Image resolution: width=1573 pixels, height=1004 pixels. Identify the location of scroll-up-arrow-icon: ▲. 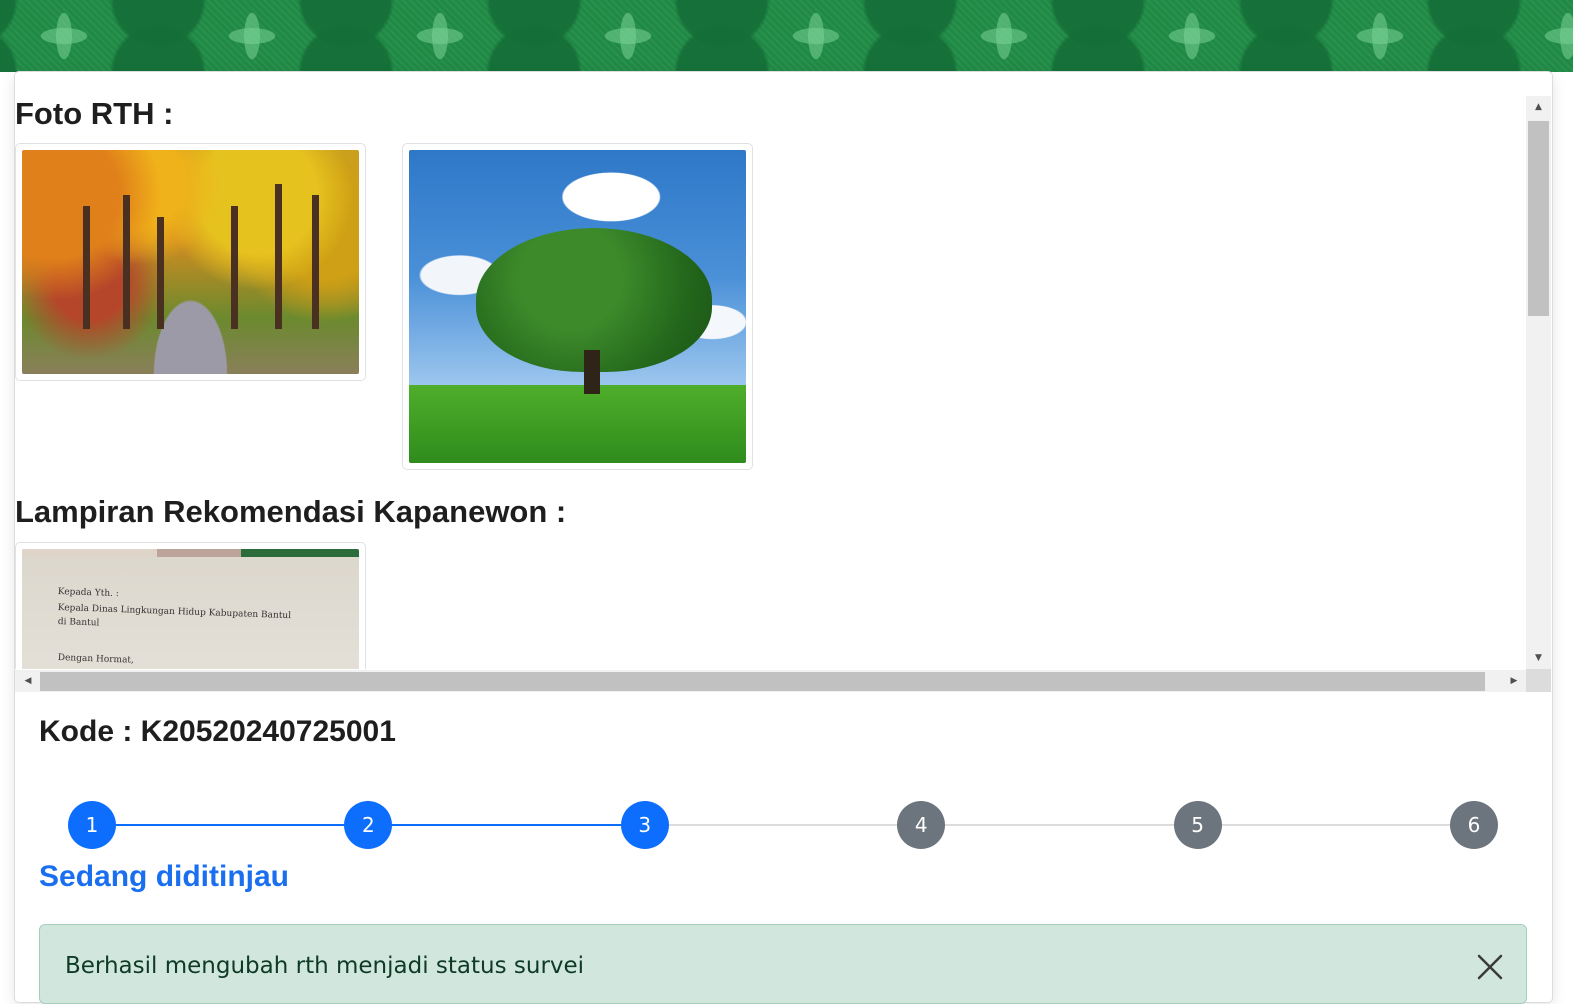
(1538, 107).